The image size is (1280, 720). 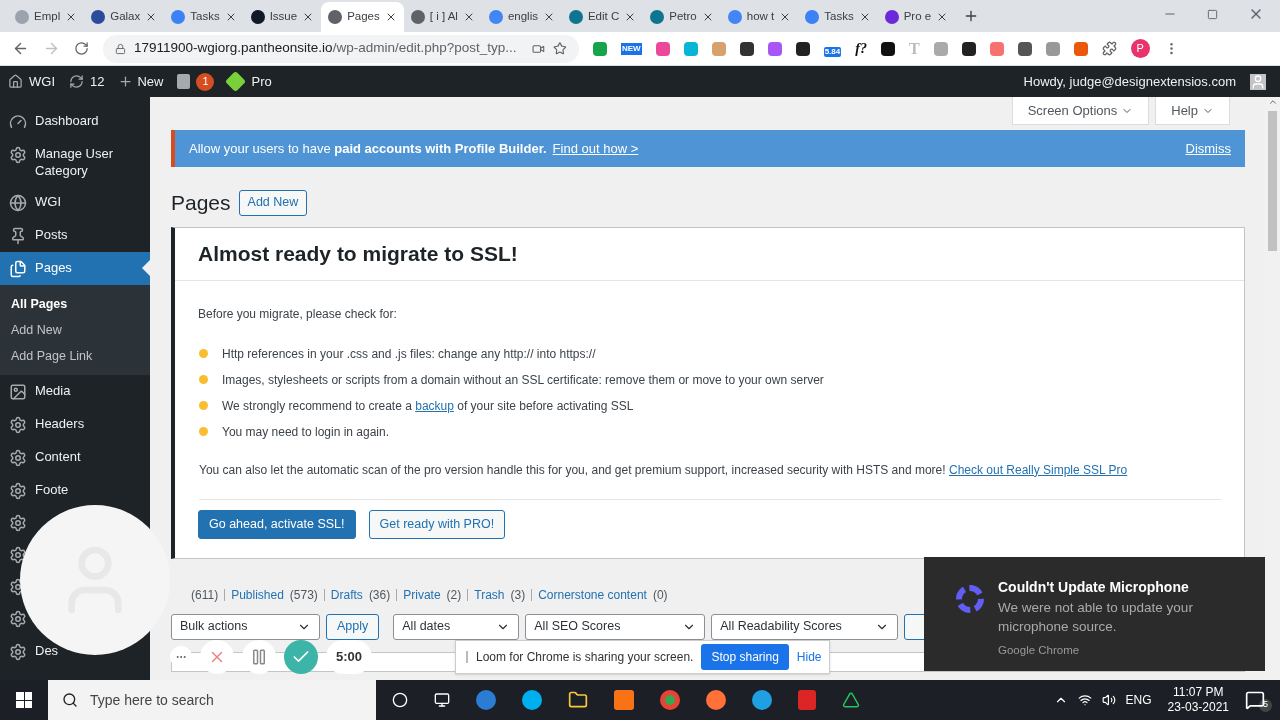 What do you see at coordinates (124, 17) in the screenshot?
I see `browser-tab: Galax` at bounding box center [124, 17].